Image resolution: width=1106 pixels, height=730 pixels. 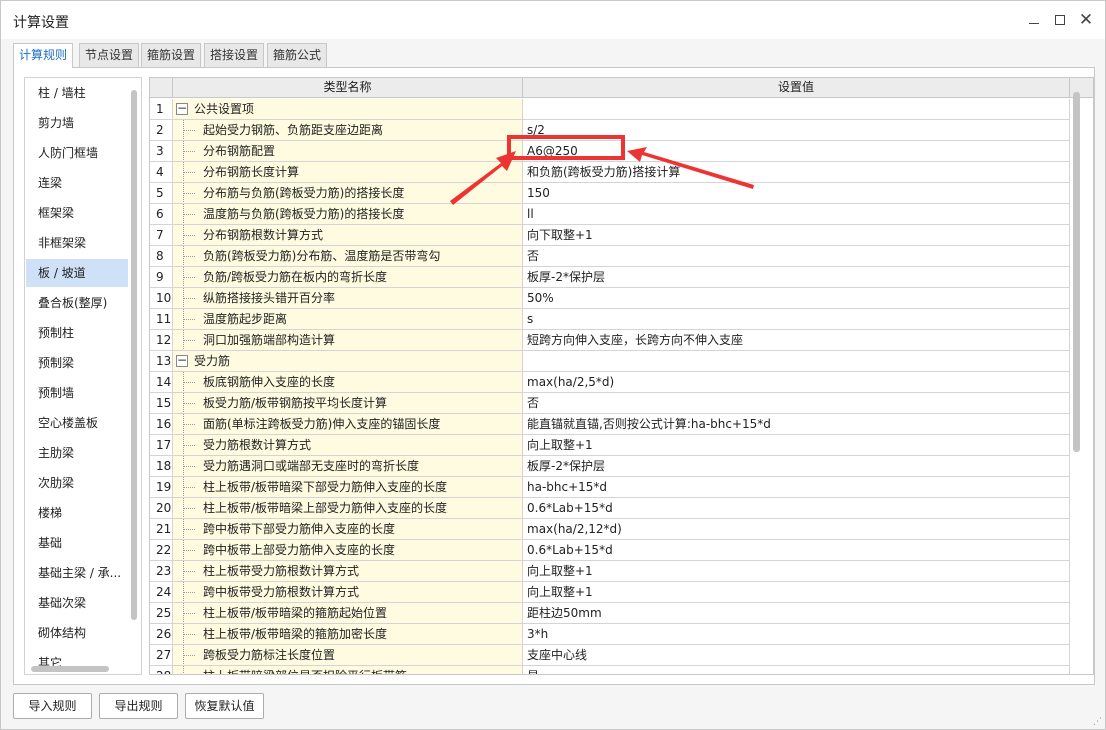 I want to click on table-row: 9 负筋/跨板受力筋在板内的弯折长度 板厚-2*保护层, so click(x=610, y=277).